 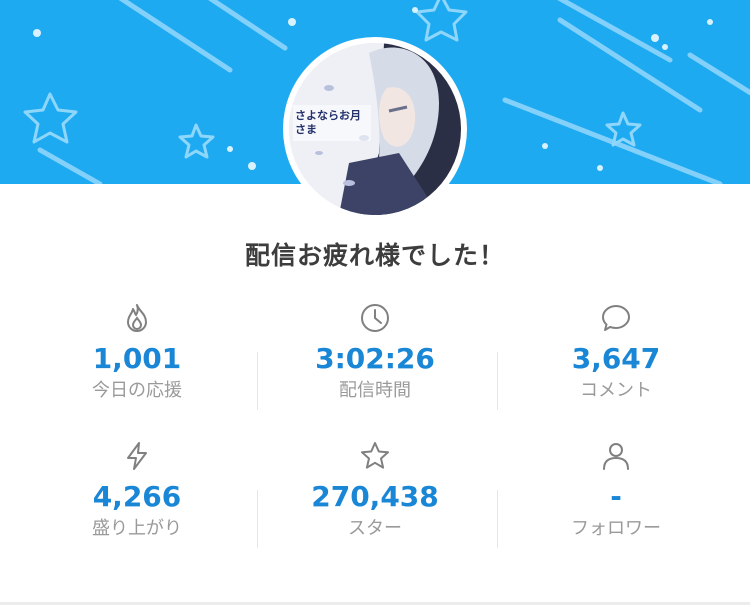 I want to click on stat-label: フォロワー, so click(x=616, y=528).